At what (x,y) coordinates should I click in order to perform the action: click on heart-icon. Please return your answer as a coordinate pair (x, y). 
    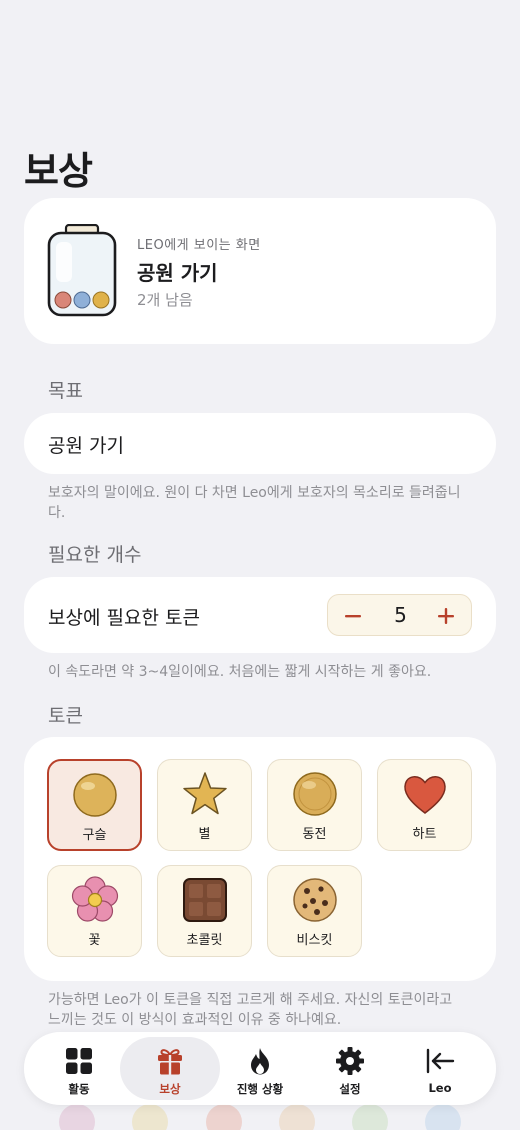
    Looking at the image, I should click on (424, 795).